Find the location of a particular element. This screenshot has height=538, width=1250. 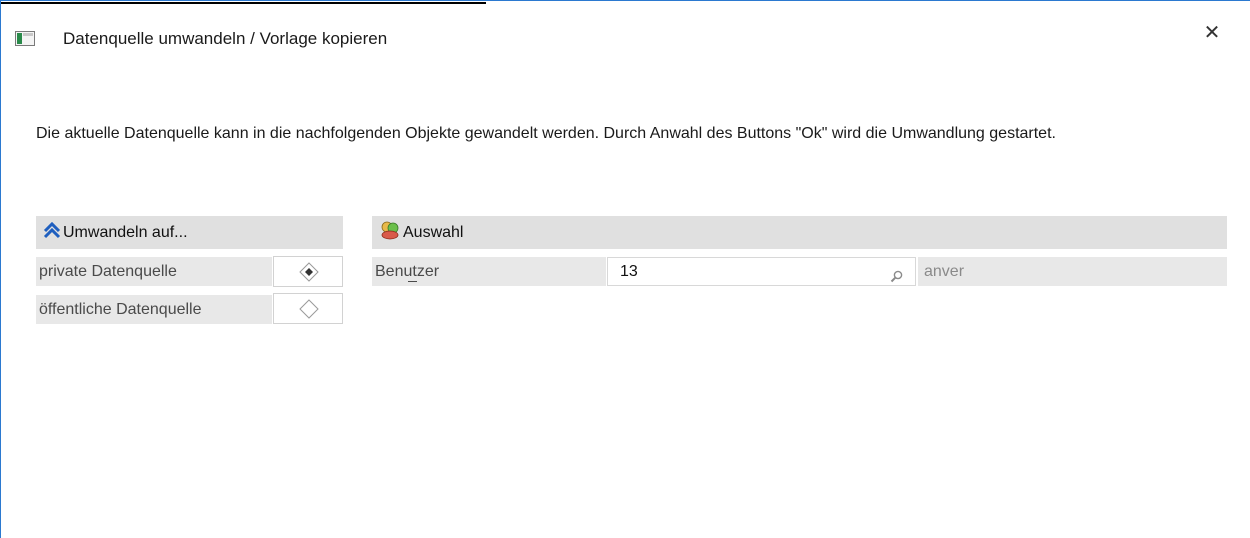

double-chevron-up-icon is located at coordinates (49, 232).